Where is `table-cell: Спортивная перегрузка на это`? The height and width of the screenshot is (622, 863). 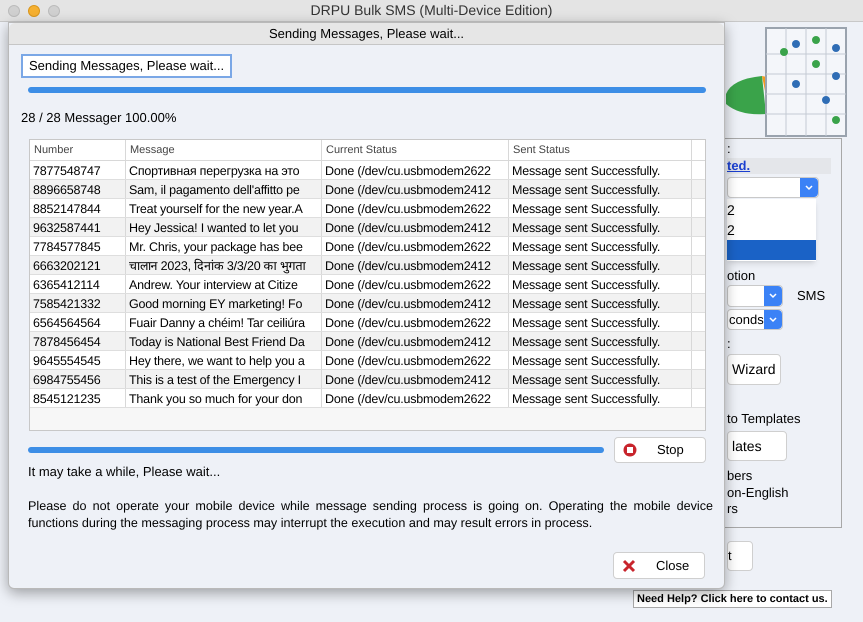
table-cell: Спортивная перегрузка на это is located at coordinates (214, 171).